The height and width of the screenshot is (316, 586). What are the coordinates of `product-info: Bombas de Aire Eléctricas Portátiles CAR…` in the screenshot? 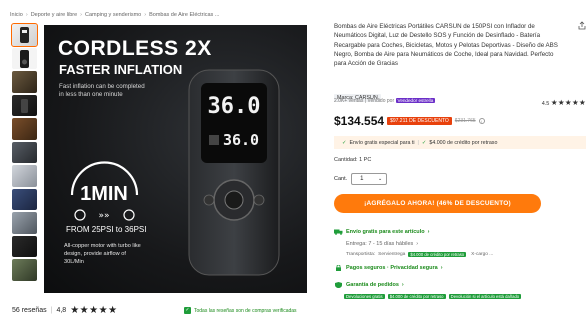 It's located at (459, 45).